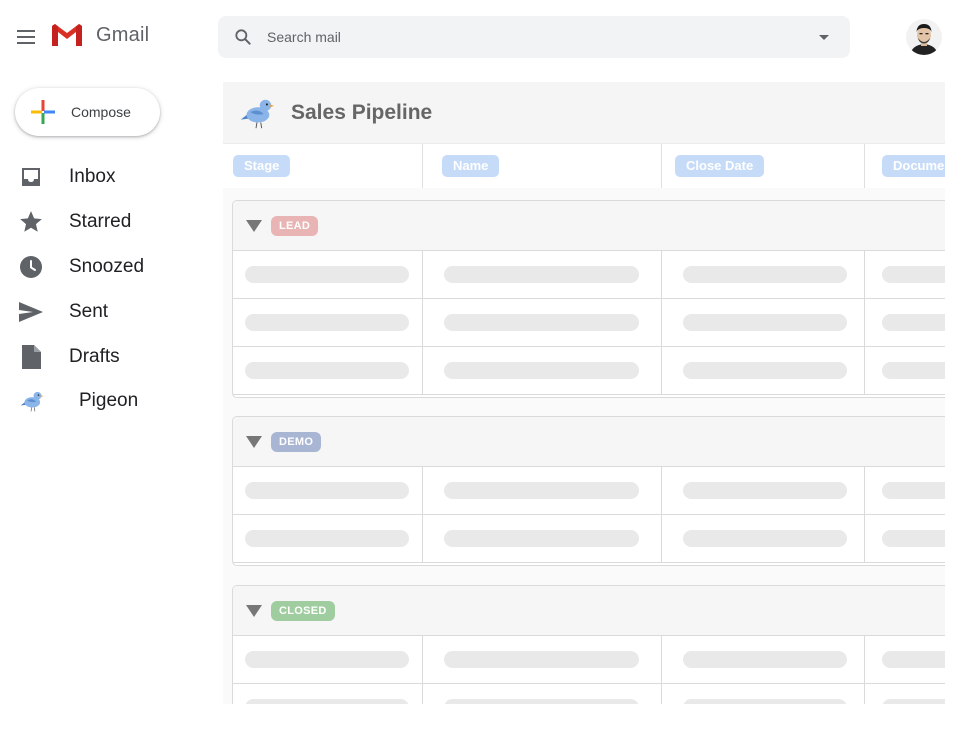 This screenshot has width=975, height=755. I want to click on sidebar-item-inbox: Inbox, so click(105, 177).